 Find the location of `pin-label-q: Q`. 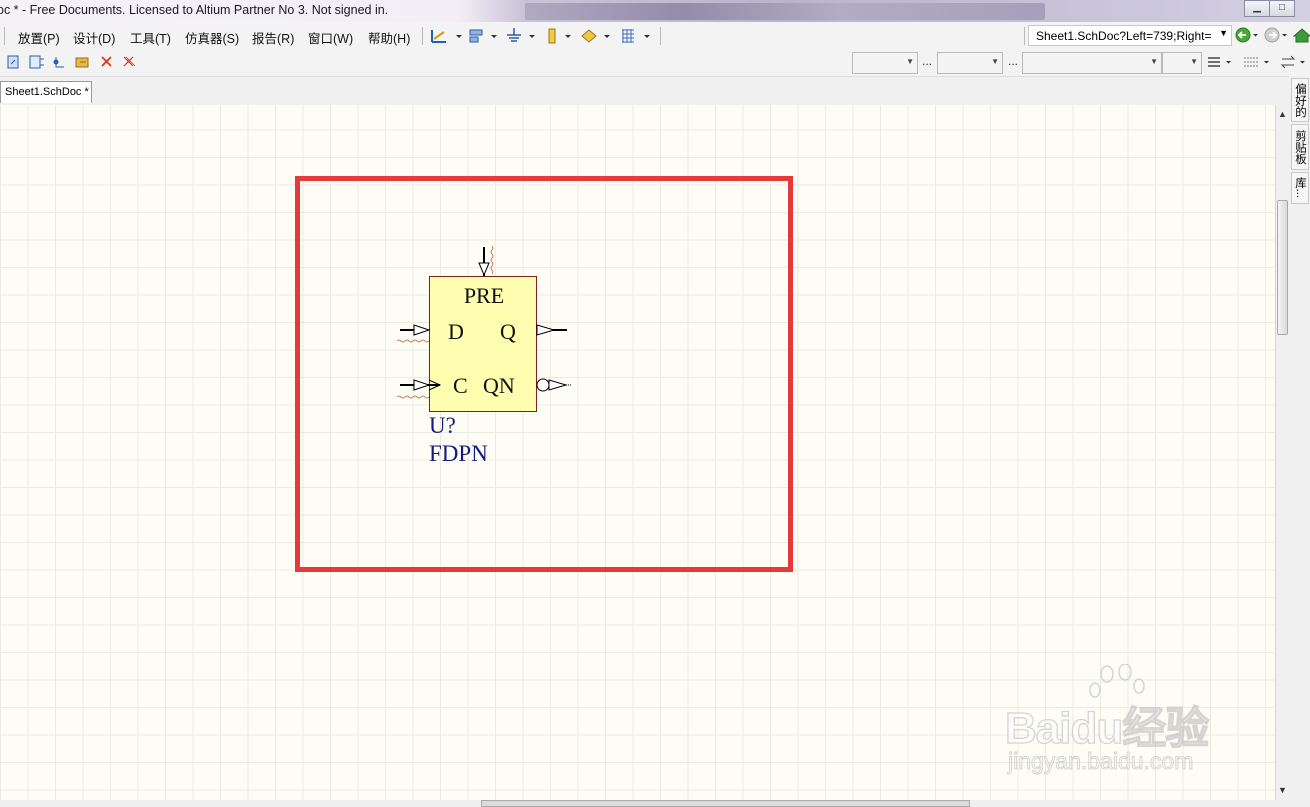

pin-label-q: Q is located at coordinates (508, 331).